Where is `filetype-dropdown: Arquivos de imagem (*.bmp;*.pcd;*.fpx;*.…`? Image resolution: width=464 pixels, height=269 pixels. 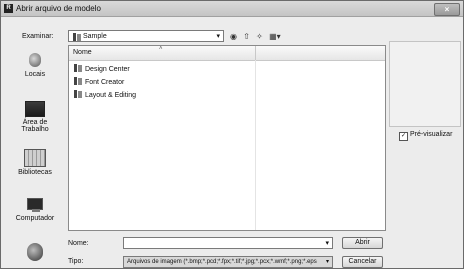
filetype-dropdown: Arquivos de imagem (*.bmp;*.pcd;*.fpx;*.… is located at coordinates (228, 262).